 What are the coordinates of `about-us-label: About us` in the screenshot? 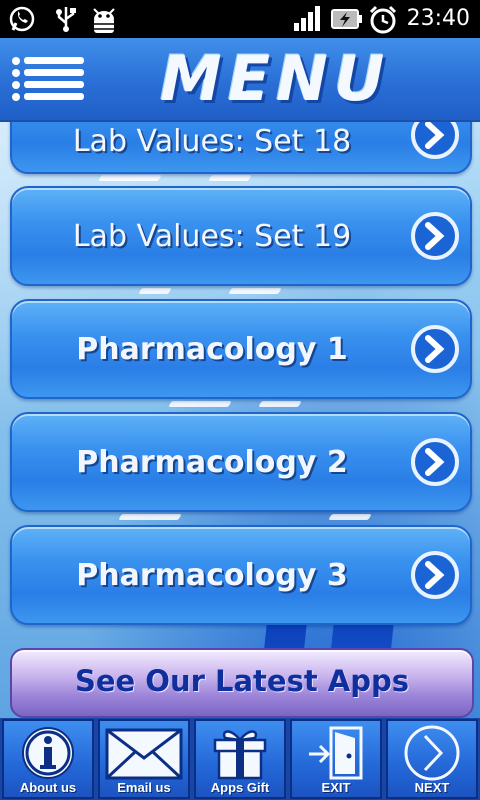 It's located at (48, 787).